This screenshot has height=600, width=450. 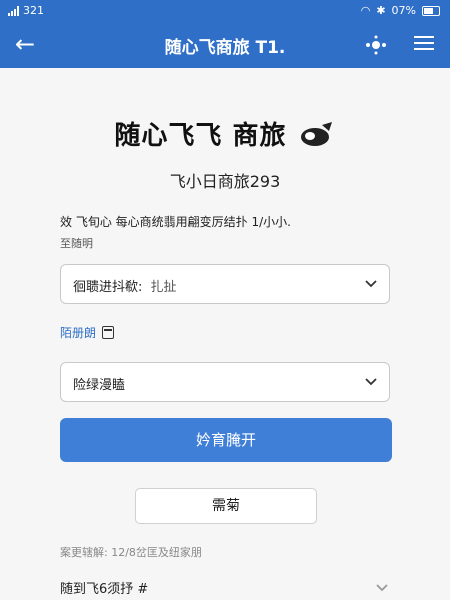 I want to click on share-icon, so click(x=376, y=45).